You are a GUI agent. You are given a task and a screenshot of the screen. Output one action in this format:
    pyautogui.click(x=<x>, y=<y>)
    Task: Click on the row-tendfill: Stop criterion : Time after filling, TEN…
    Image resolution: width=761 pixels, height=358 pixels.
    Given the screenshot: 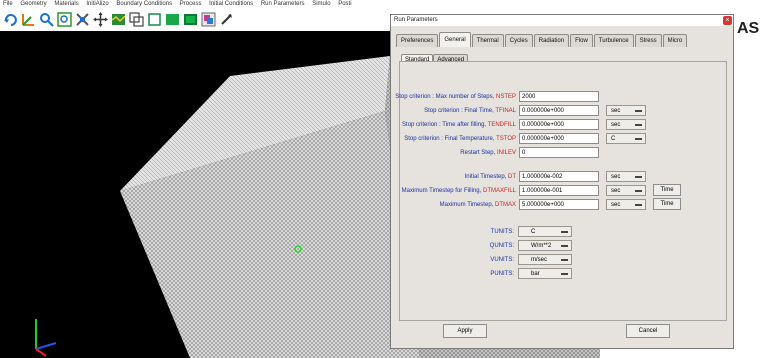 What is the action you would take?
    pyautogui.click(x=564, y=125)
    